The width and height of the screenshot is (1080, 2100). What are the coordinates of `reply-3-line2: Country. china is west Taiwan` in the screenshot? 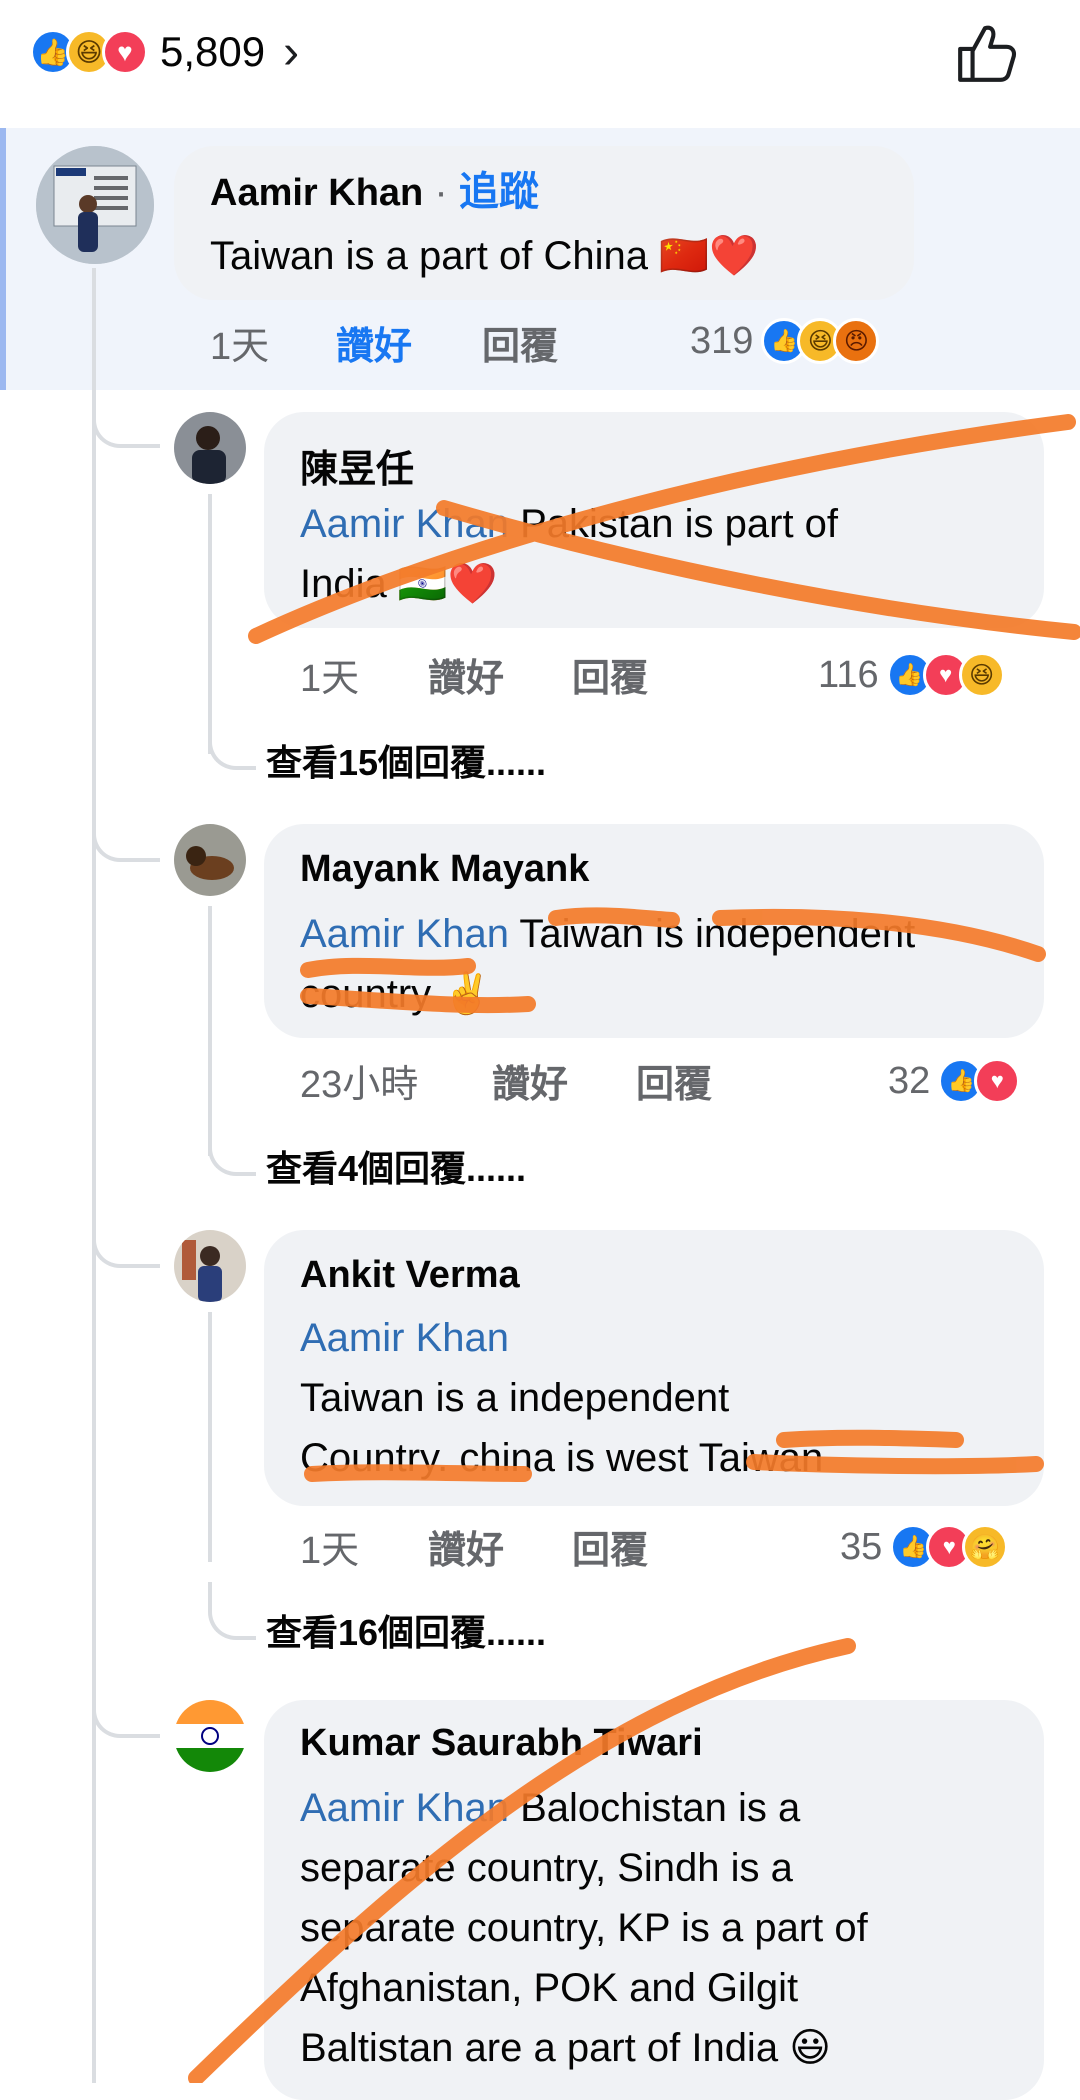 It's located at (562, 1458).